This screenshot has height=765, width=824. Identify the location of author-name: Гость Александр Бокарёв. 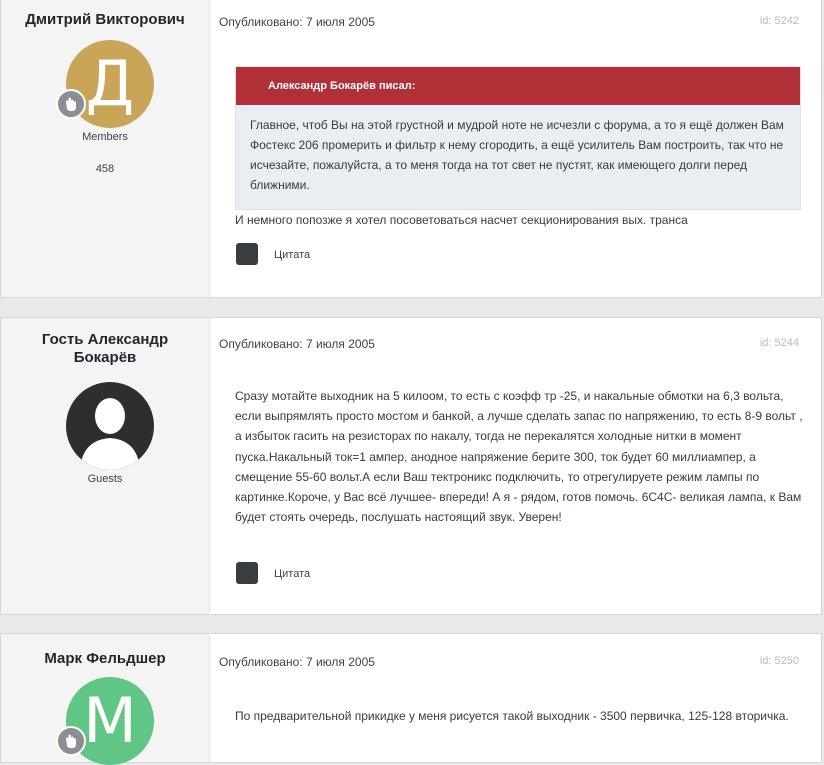
(105, 349).